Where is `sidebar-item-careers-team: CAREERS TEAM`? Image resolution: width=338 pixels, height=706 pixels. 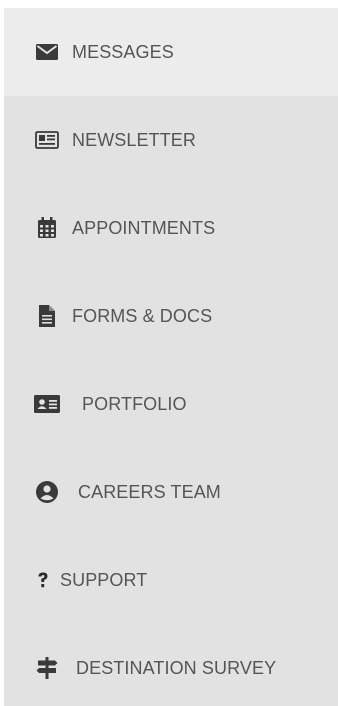 sidebar-item-careers-team: CAREERS TEAM is located at coordinates (171, 492).